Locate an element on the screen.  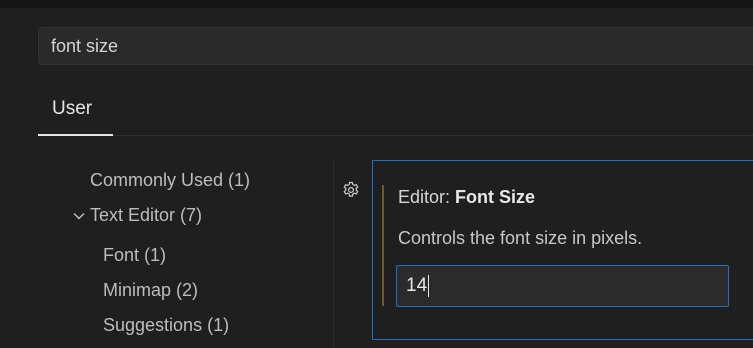
text-caret is located at coordinates (429, 286).